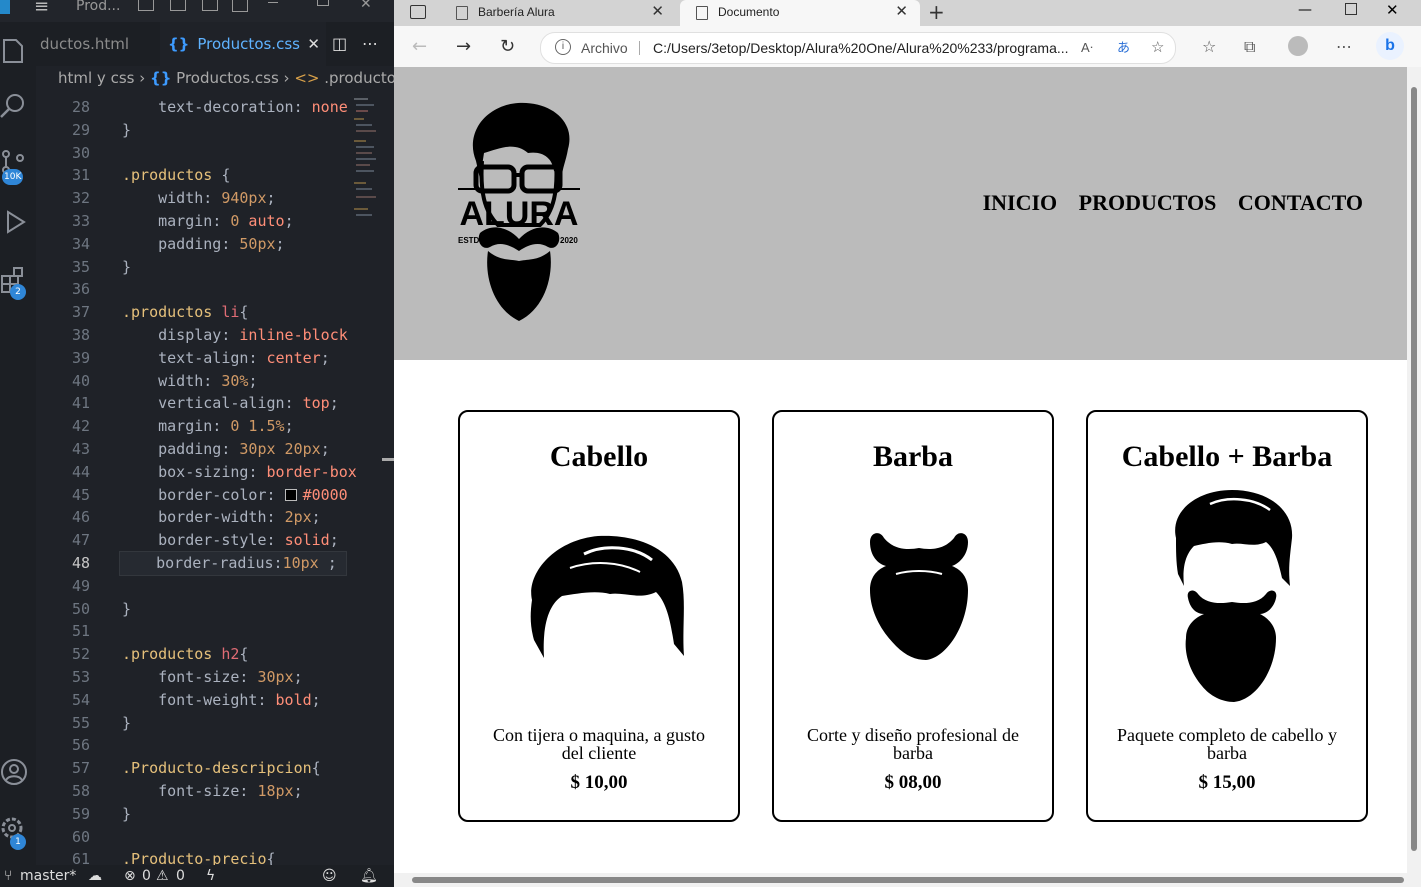 The height and width of the screenshot is (887, 1421). Describe the element at coordinates (196, 586) in the screenshot. I see `code-line: 49` at that location.